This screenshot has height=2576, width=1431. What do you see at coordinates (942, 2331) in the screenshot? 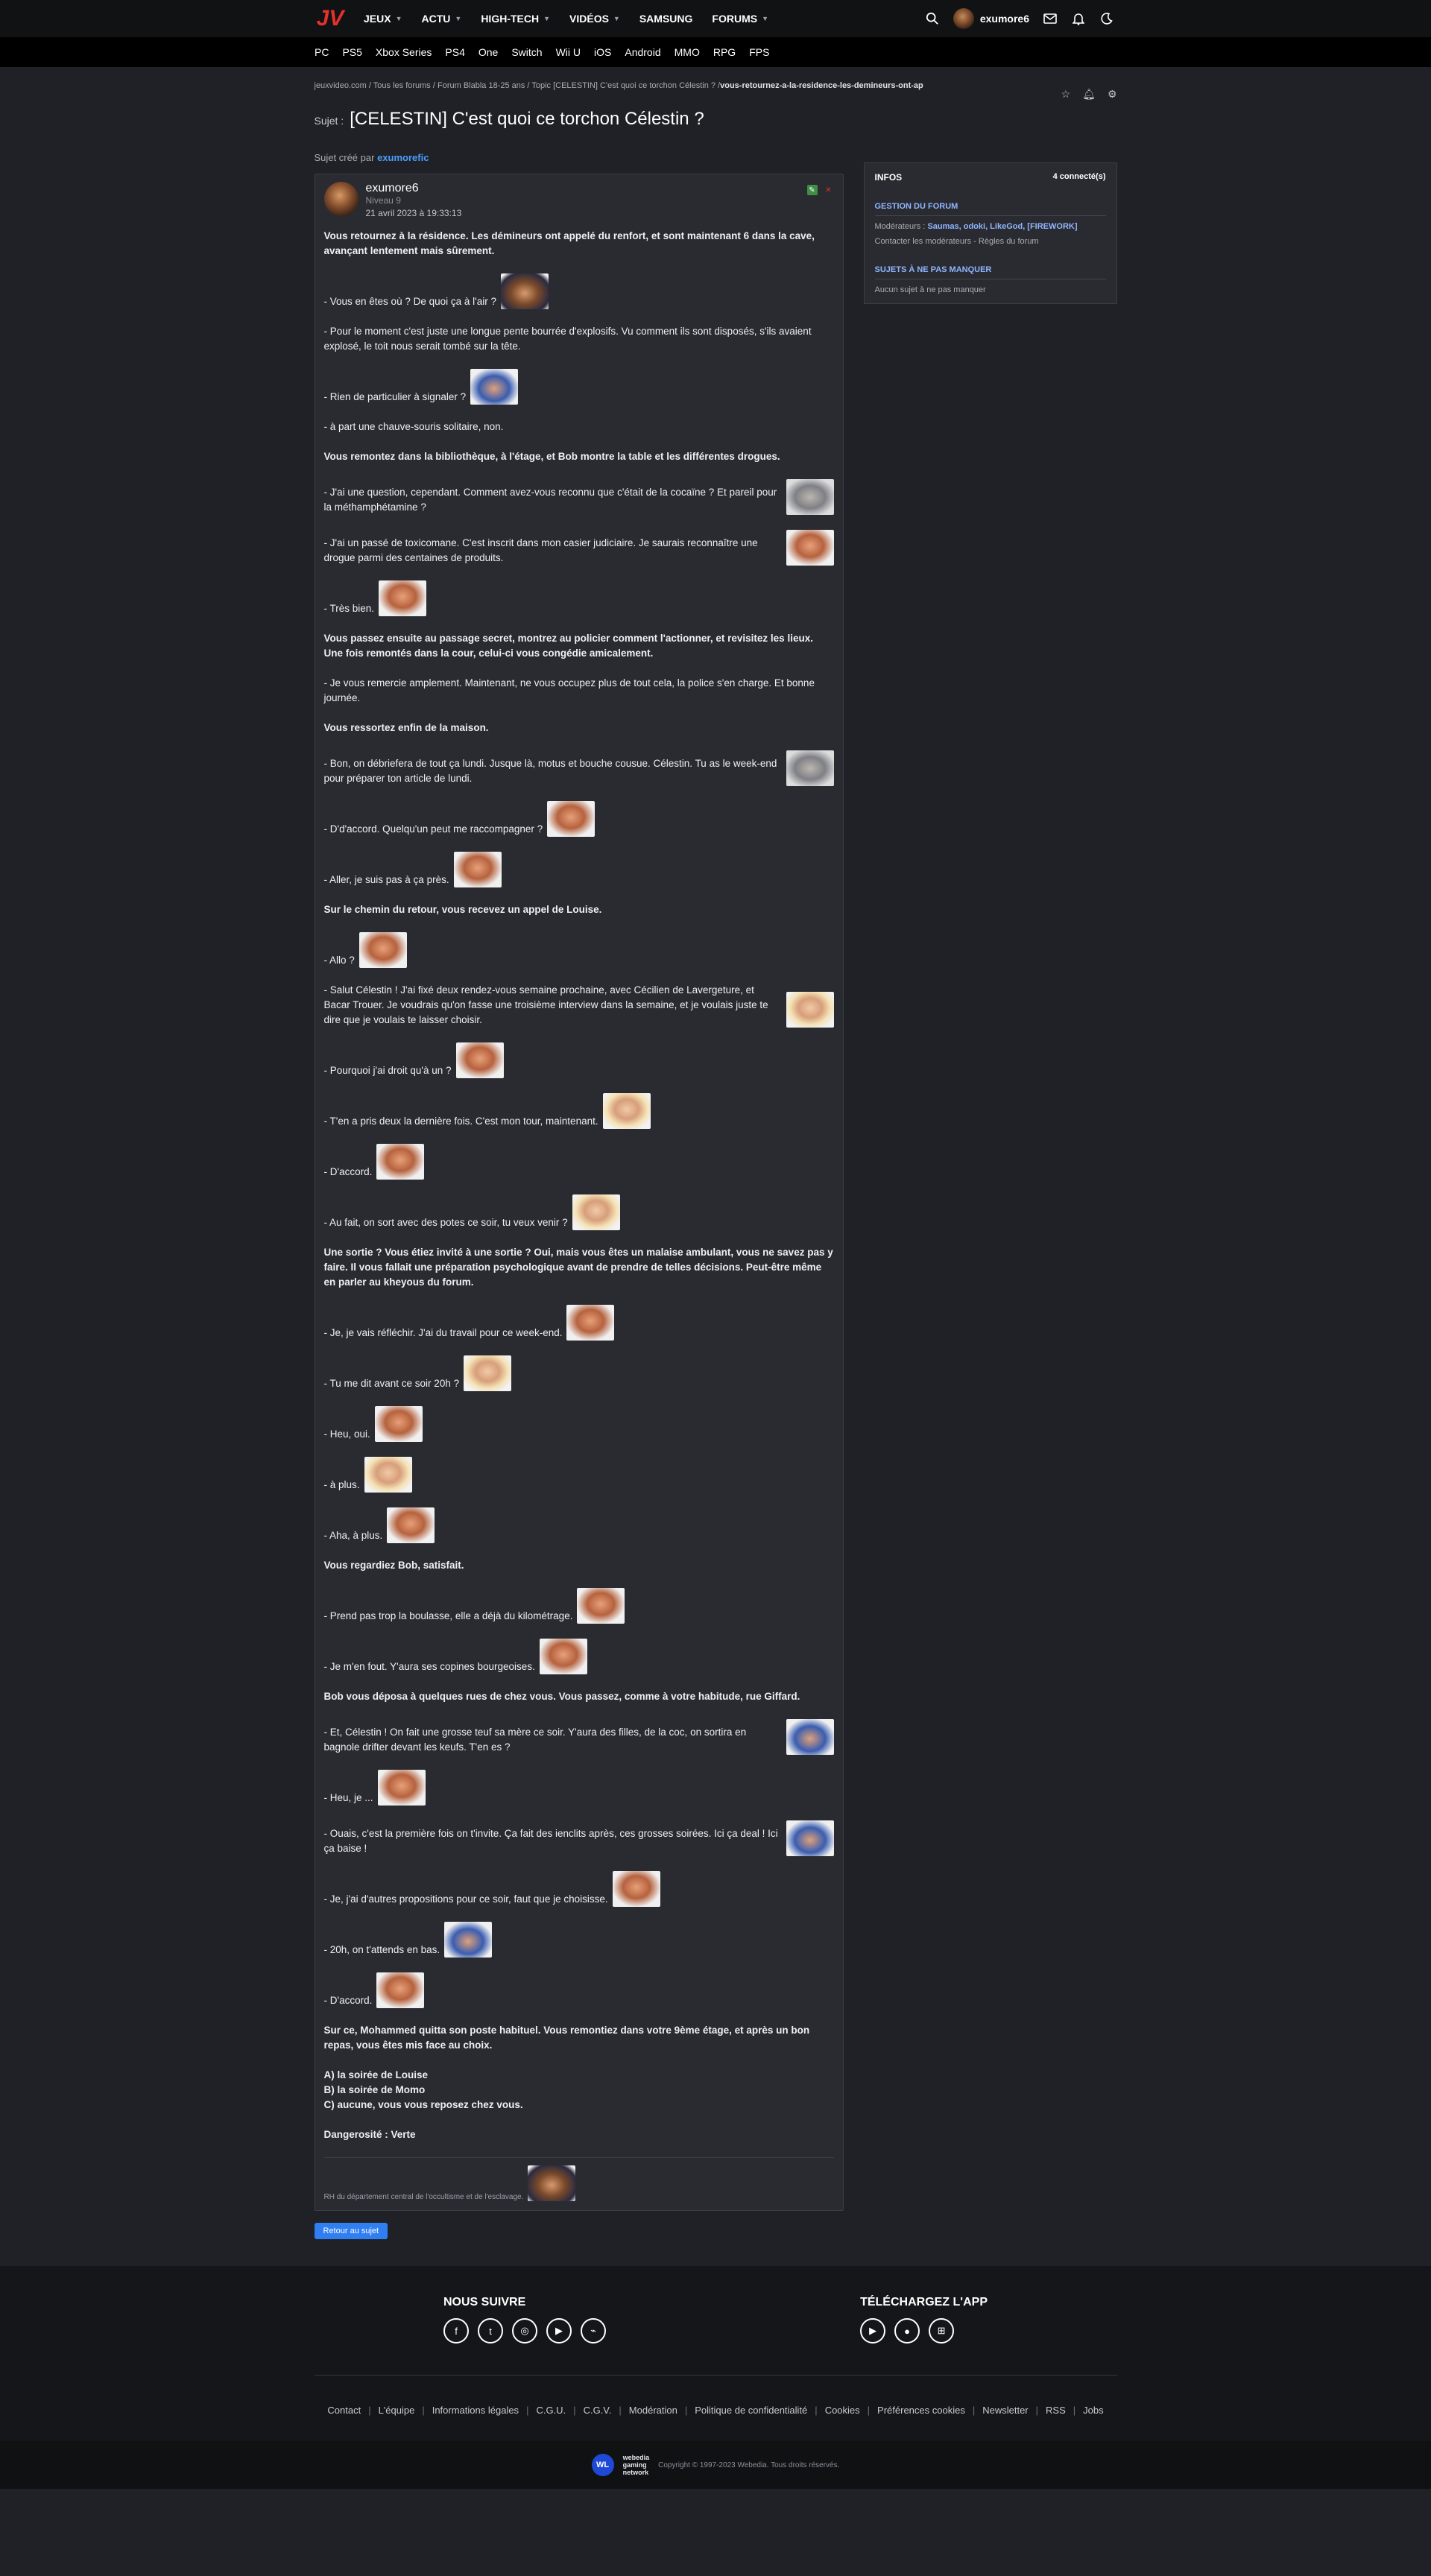
I see `windows-icon: ⊞` at bounding box center [942, 2331].